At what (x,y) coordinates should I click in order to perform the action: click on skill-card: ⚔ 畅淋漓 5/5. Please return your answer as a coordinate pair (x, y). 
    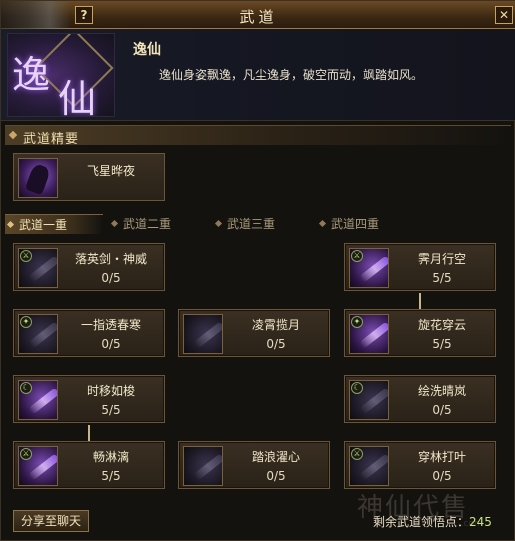
    Looking at the image, I should click on (89, 465).